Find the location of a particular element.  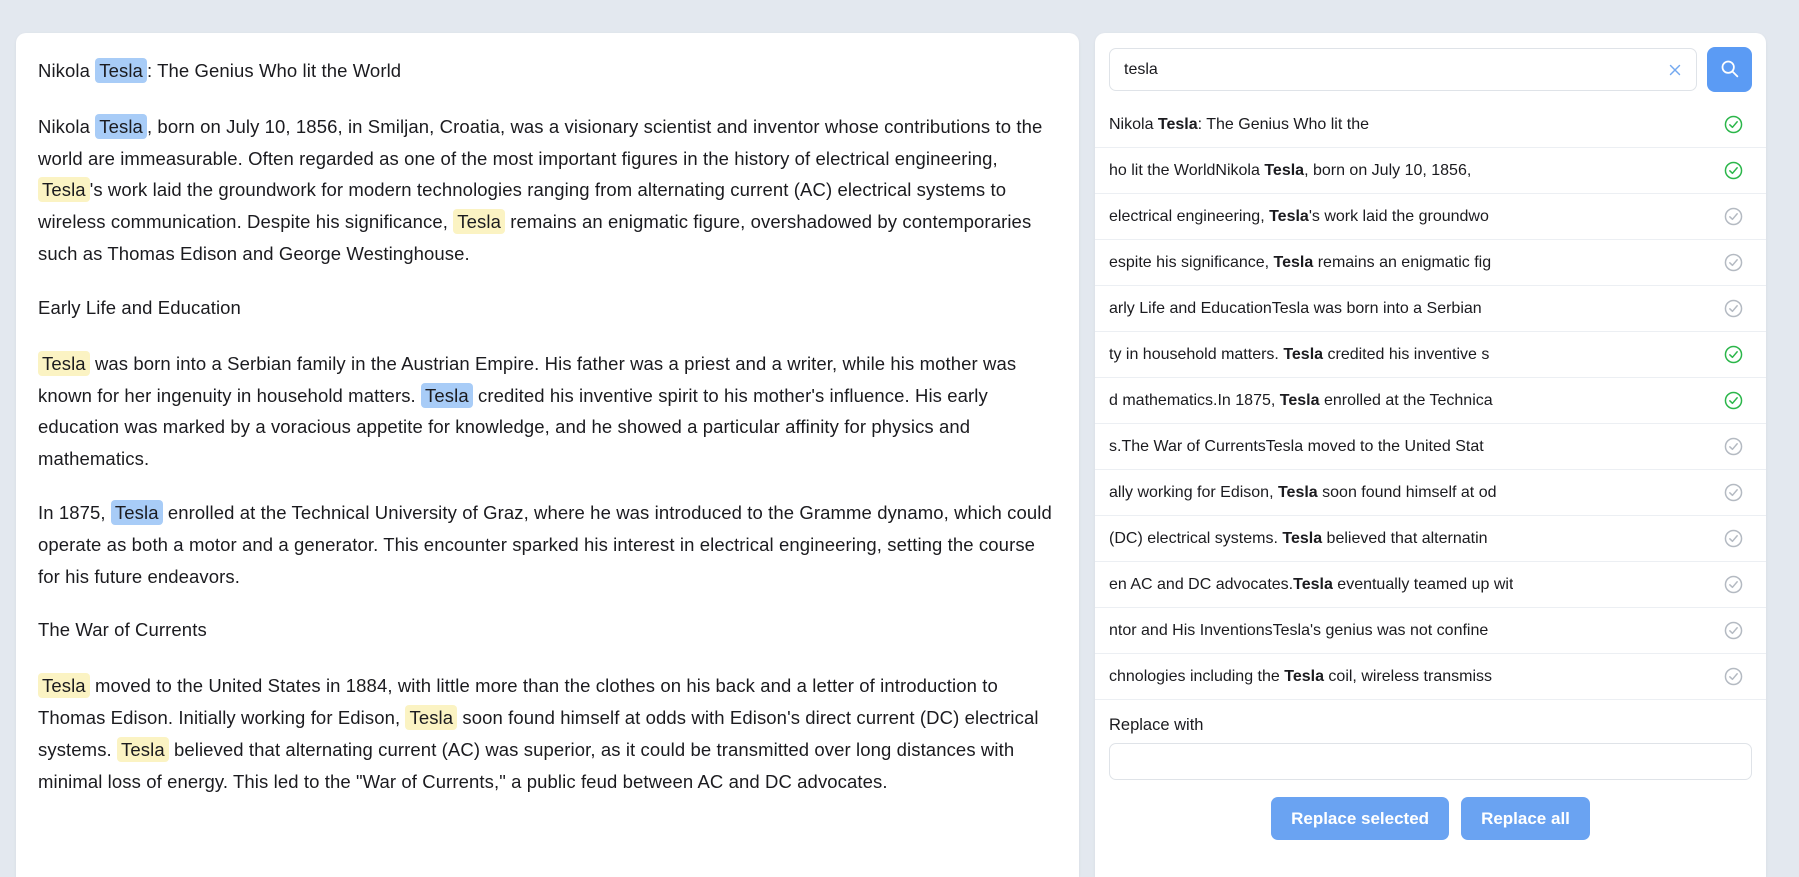

result-suffix: credited his inventive s is located at coordinates (1406, 354).